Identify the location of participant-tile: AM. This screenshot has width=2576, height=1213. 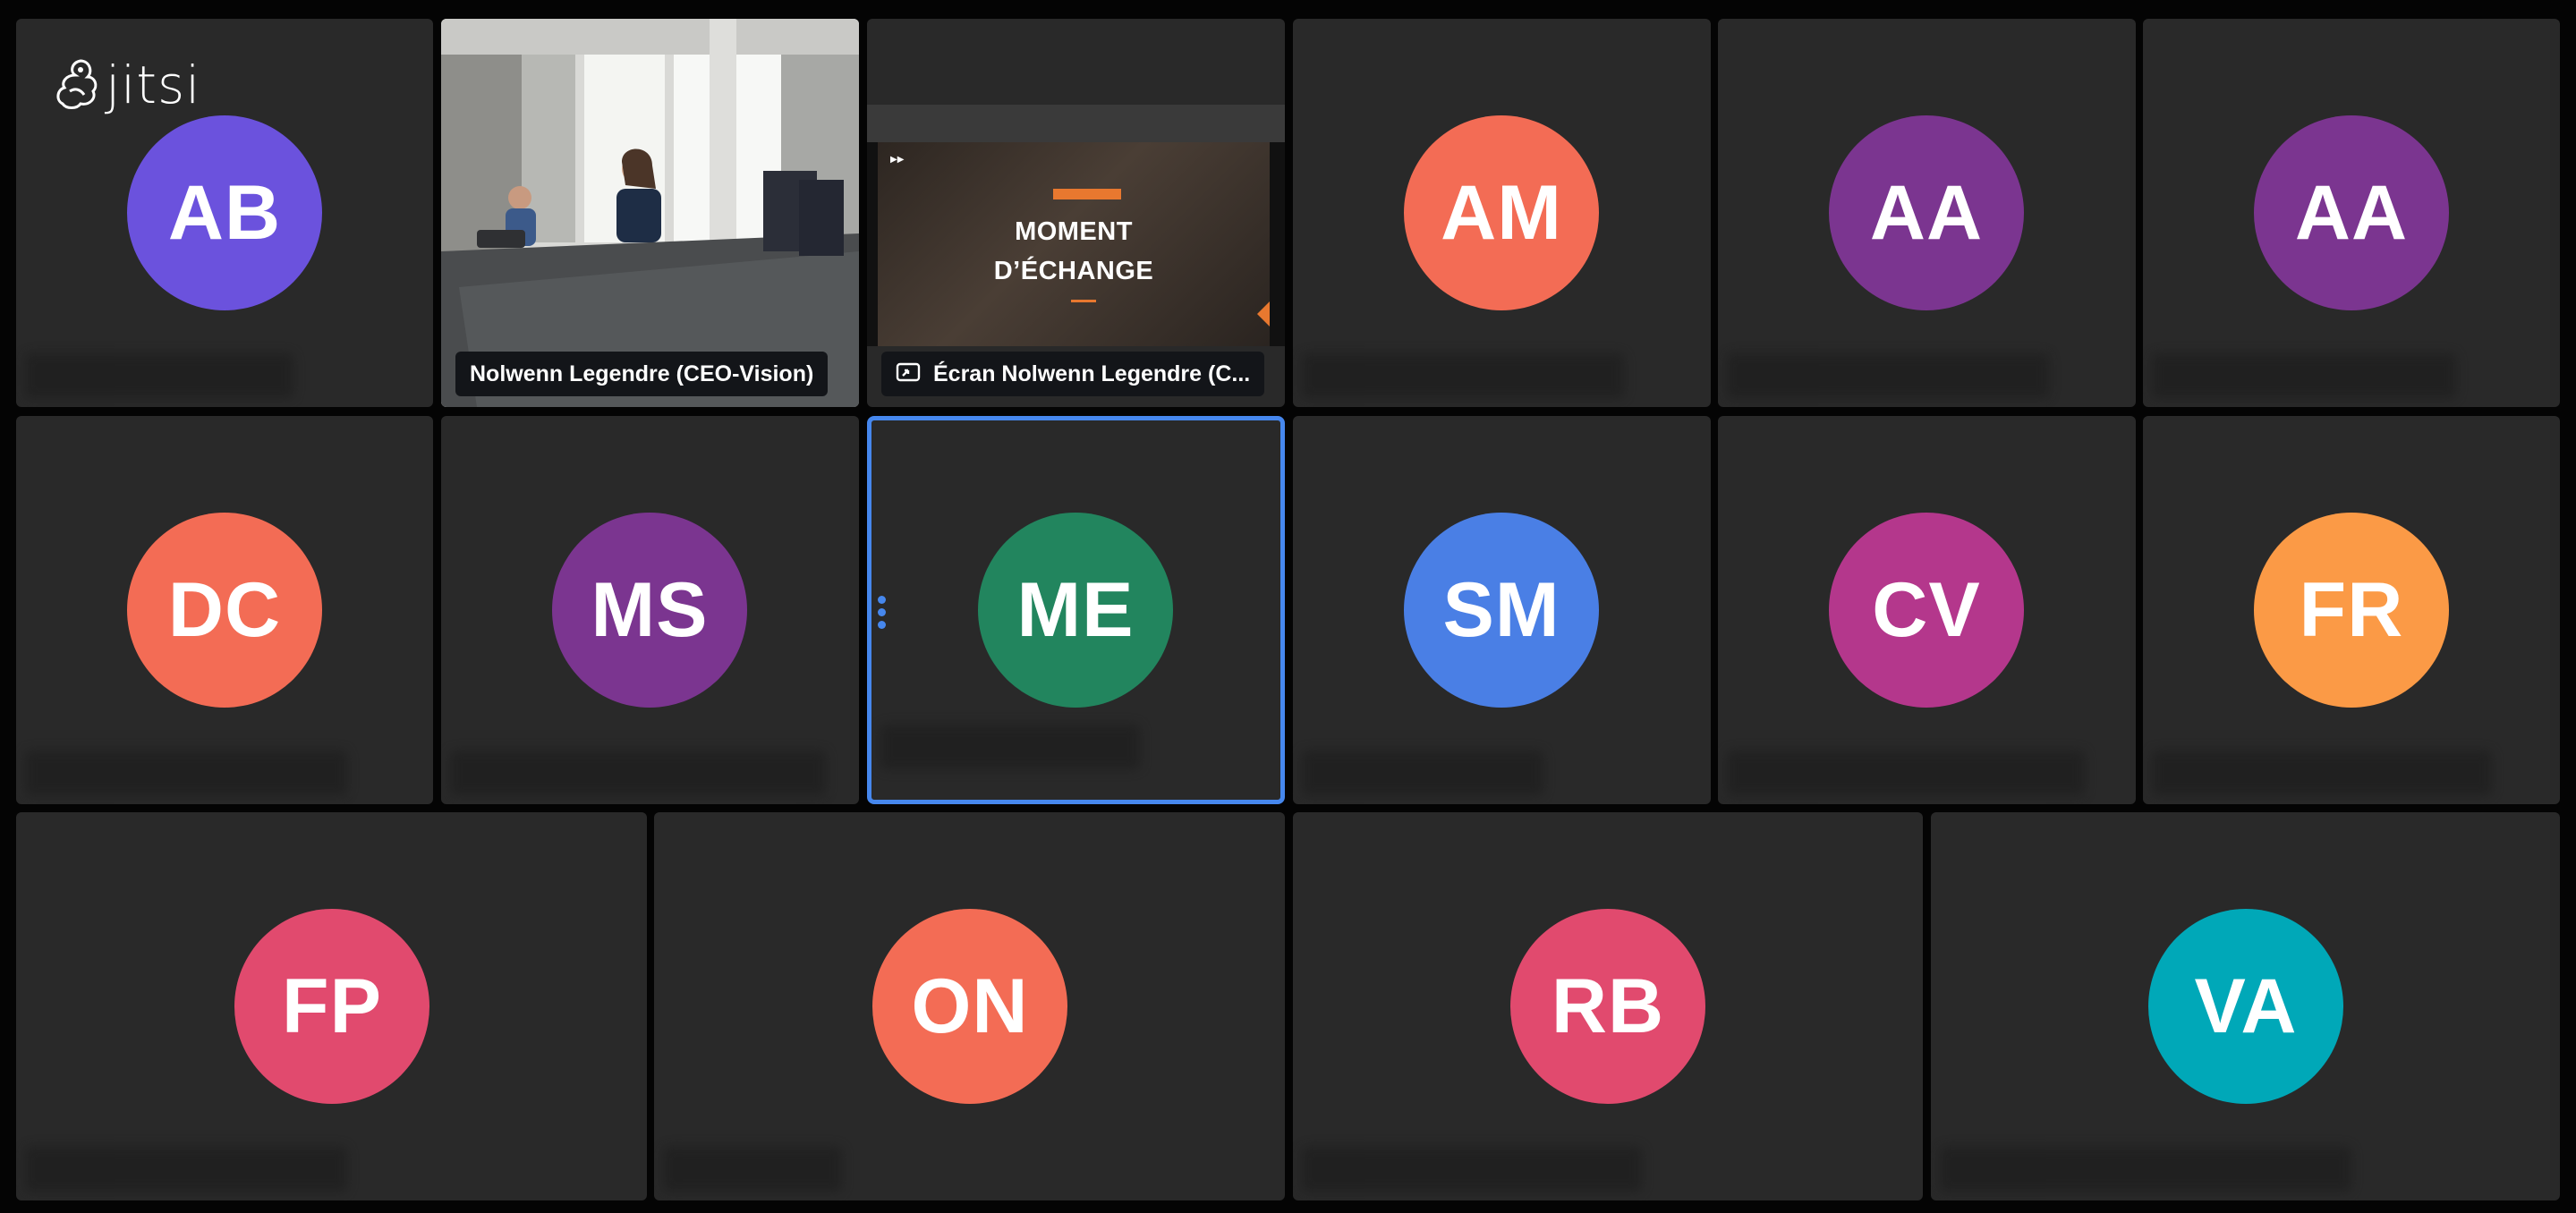
(1502, 213).